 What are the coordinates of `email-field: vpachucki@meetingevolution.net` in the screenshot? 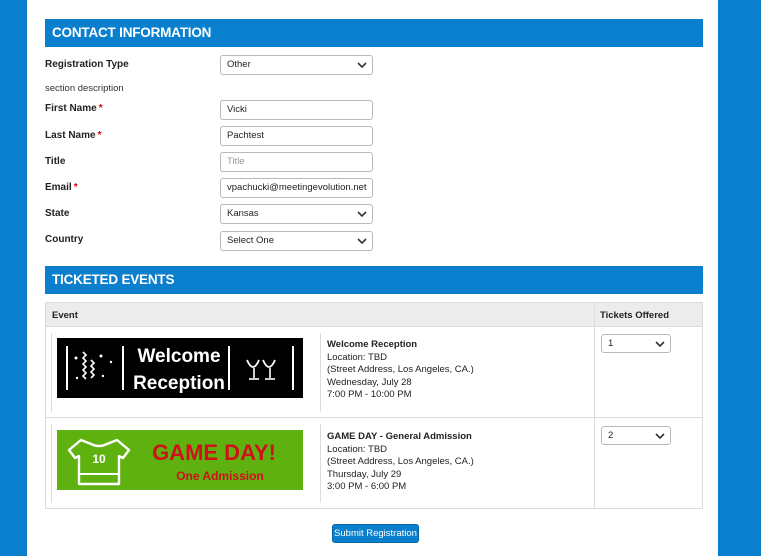 It's located at (296, 188).